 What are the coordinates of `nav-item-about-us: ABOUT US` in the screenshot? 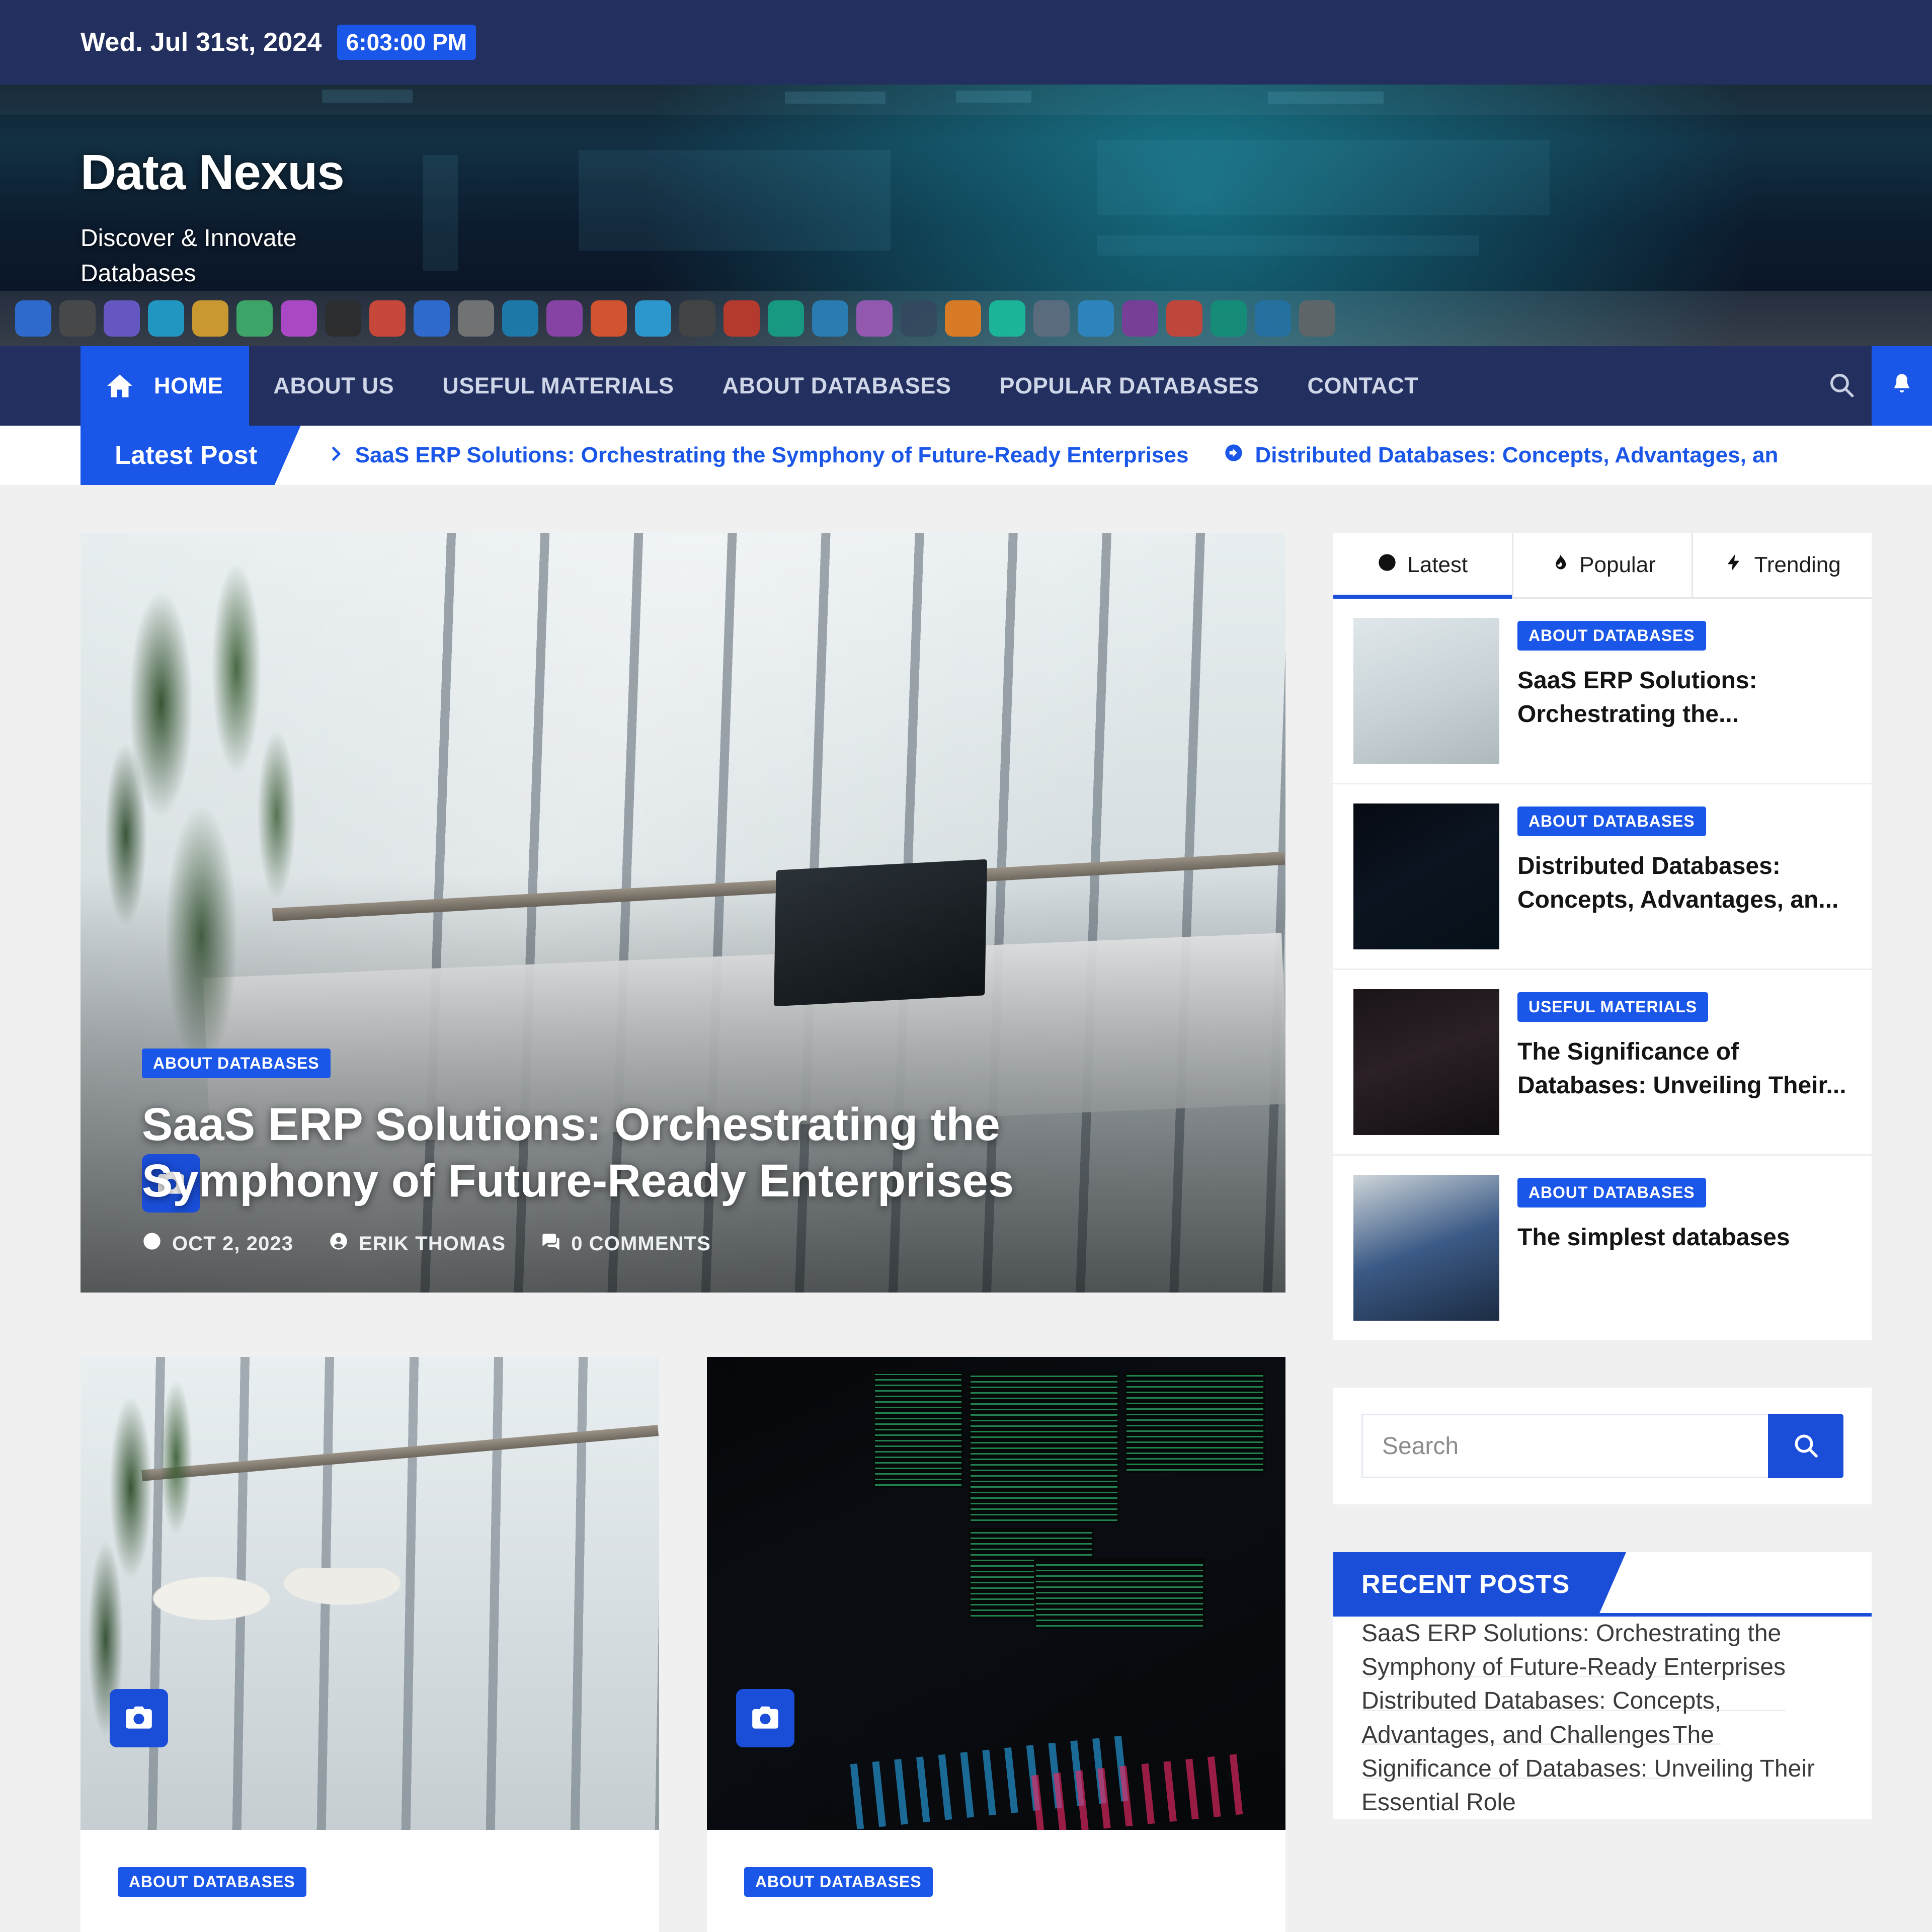 It's located at (334, 386).